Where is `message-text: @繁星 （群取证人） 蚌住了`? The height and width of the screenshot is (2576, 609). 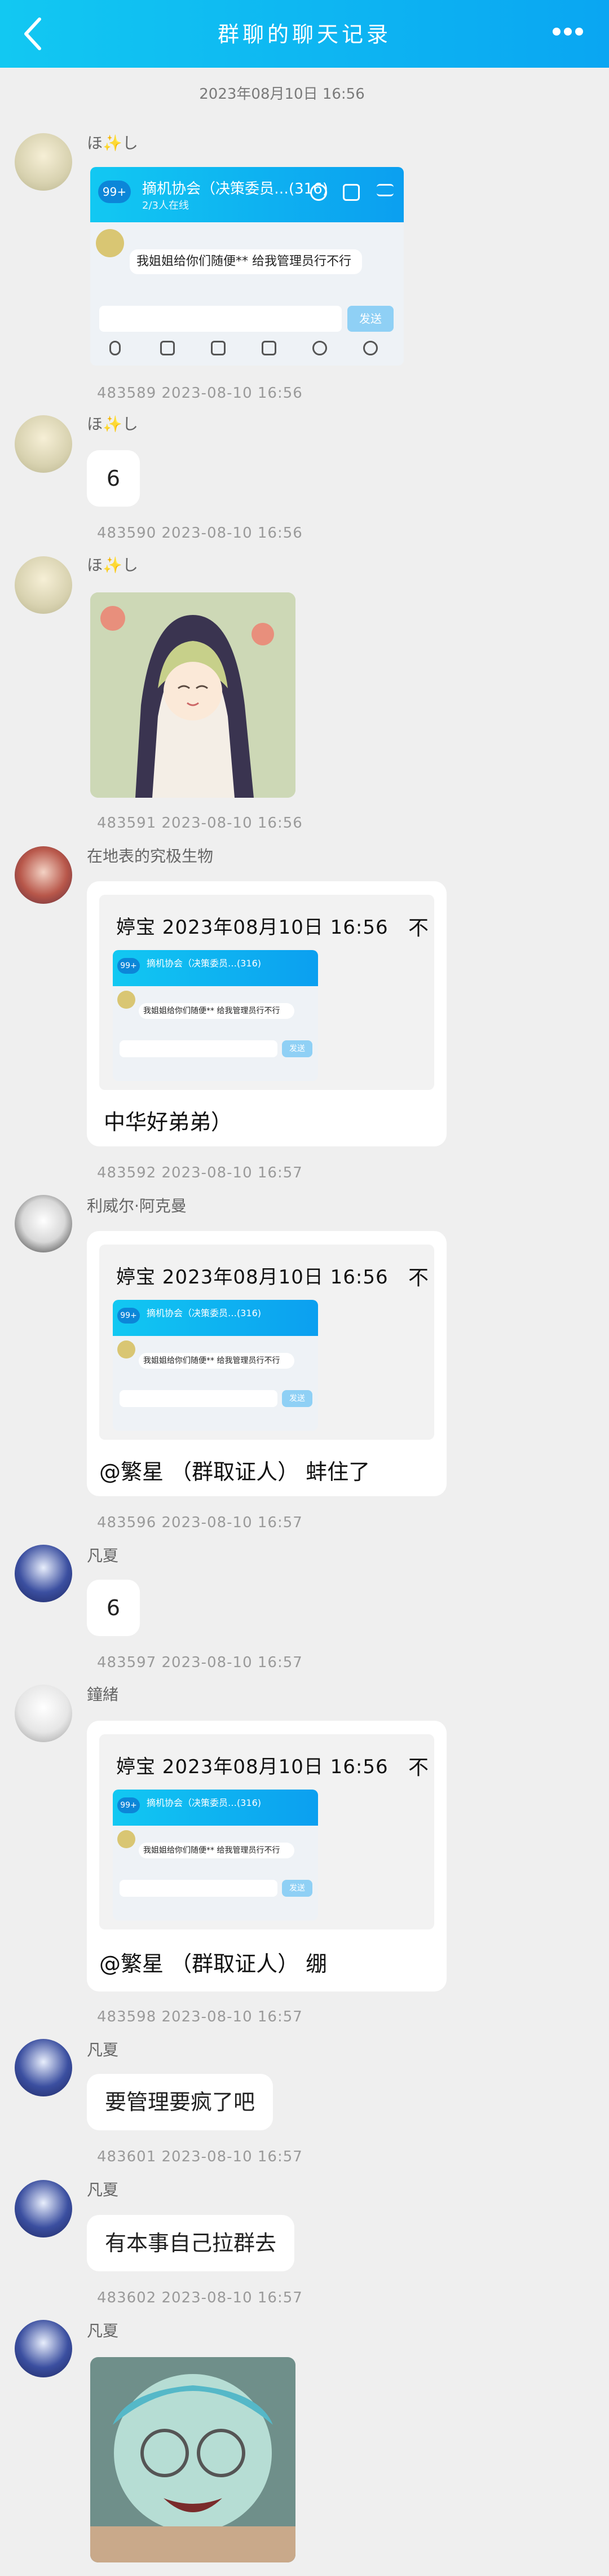
message-text: @繁星 （群取证人） 蚌住了 is located at coordinates (234, 1472).